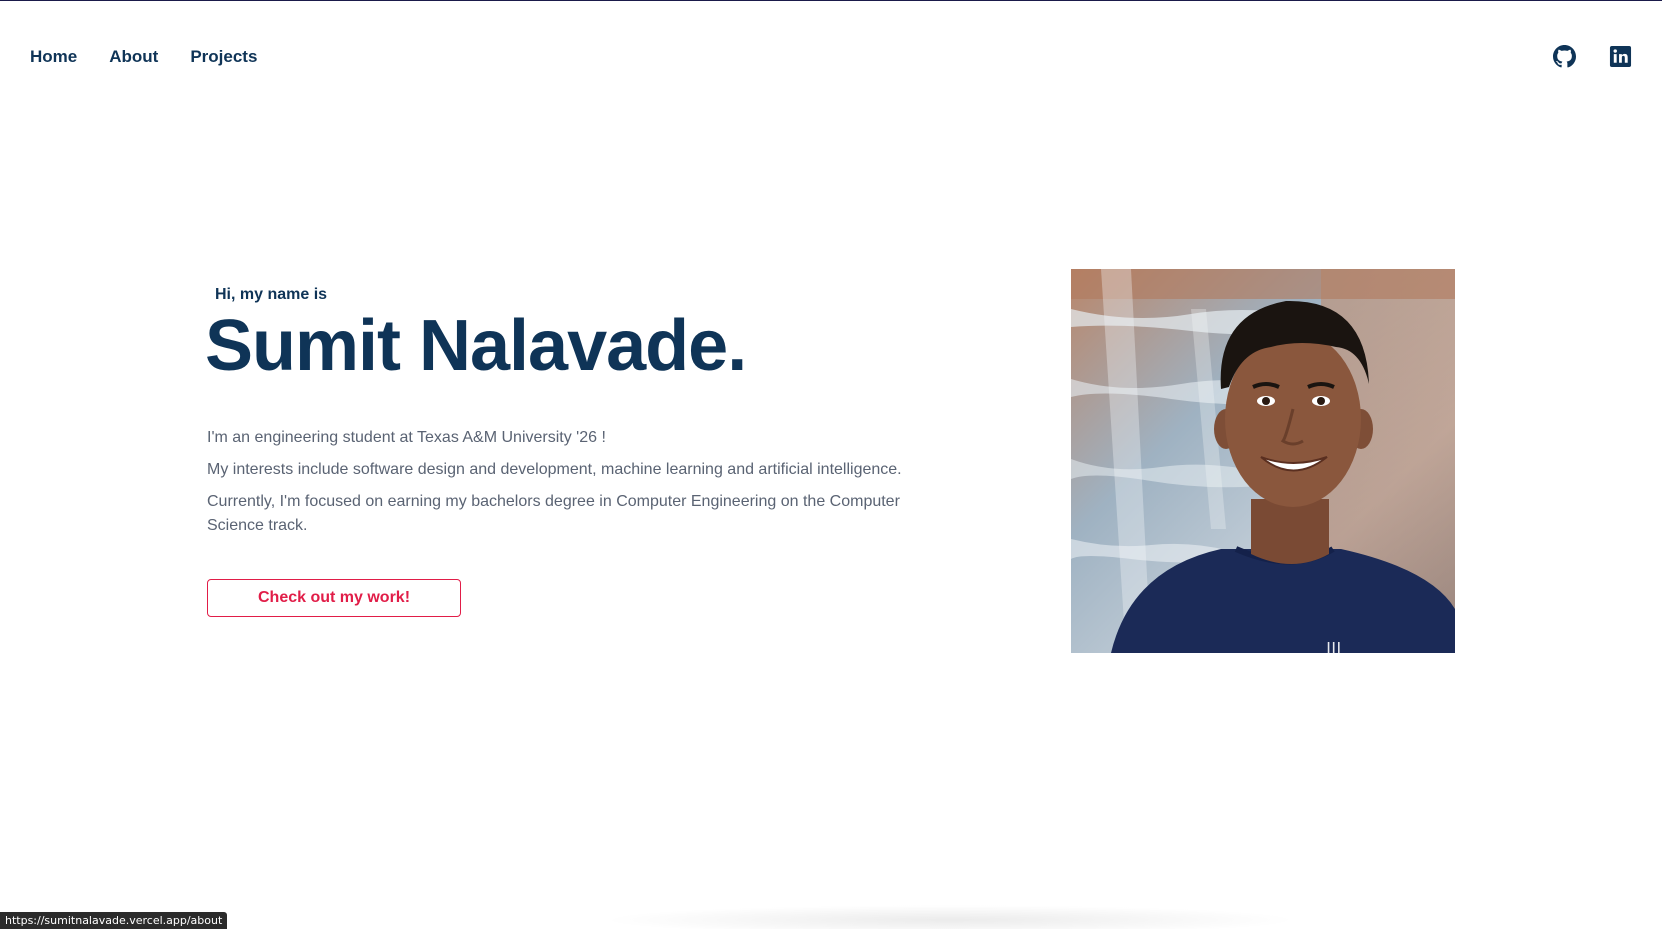  What do you see at coordinates (476, 346) in the screenshot?
I see `hero-name: Sumit Nalavade.` at bounding box center [476, 346].